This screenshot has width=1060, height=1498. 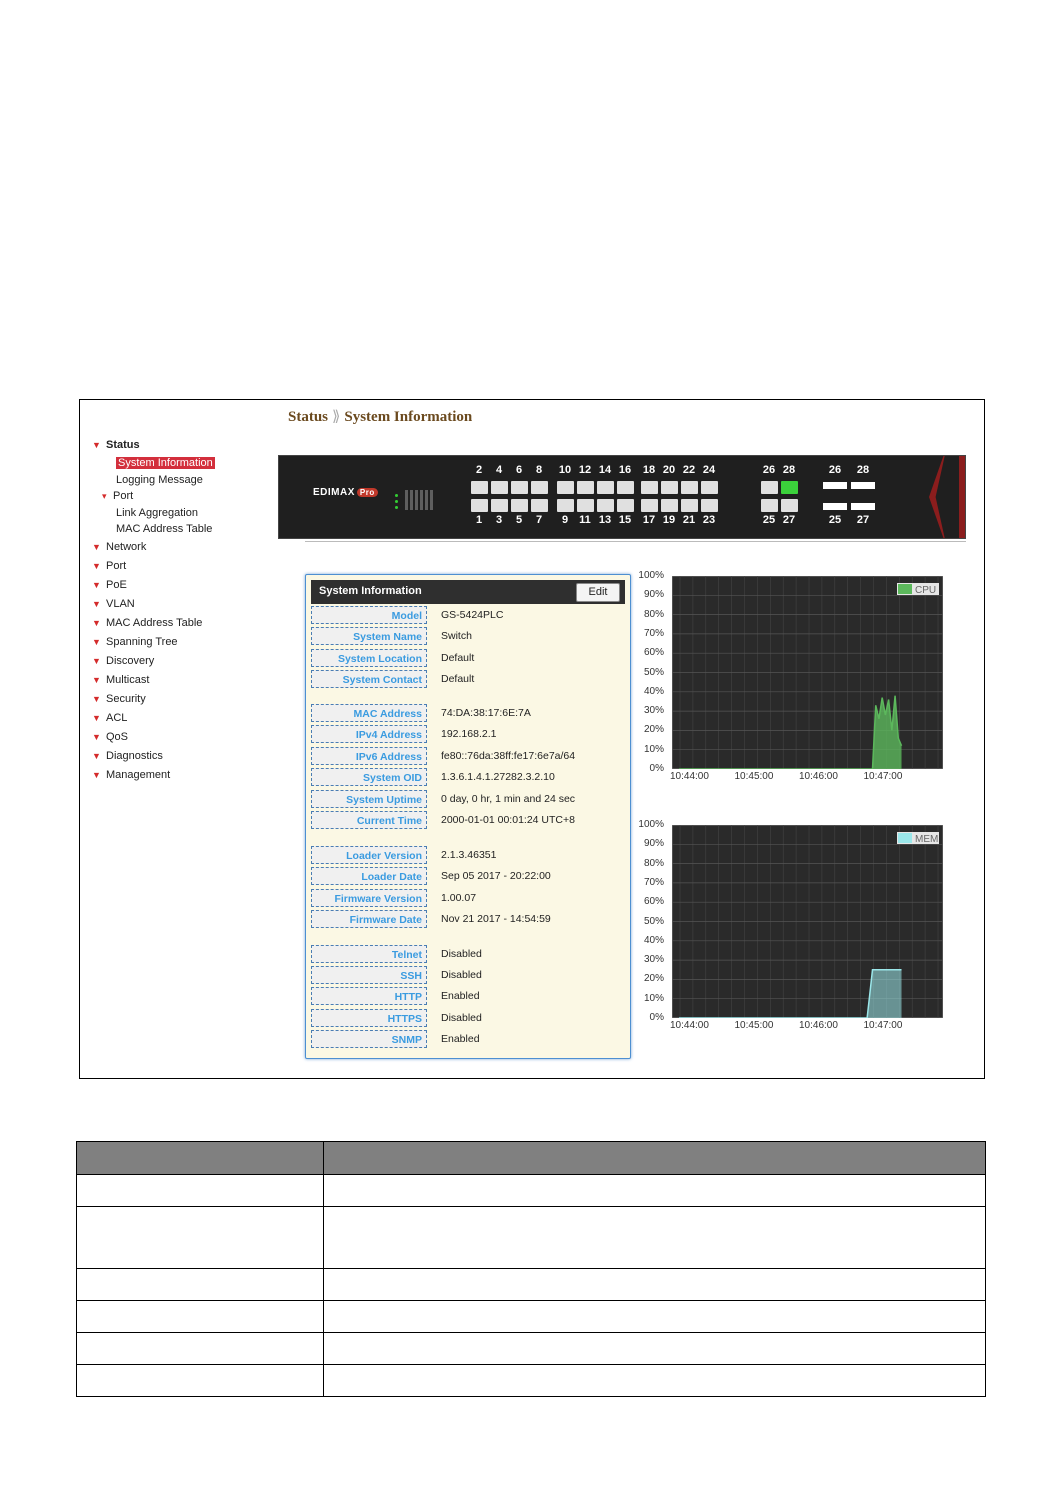 What do you see at coordinates (183, 604) in the screenshot?
I see `sidebar-item-vlan: ▼ VLAN` at bounding box center [183, 604].